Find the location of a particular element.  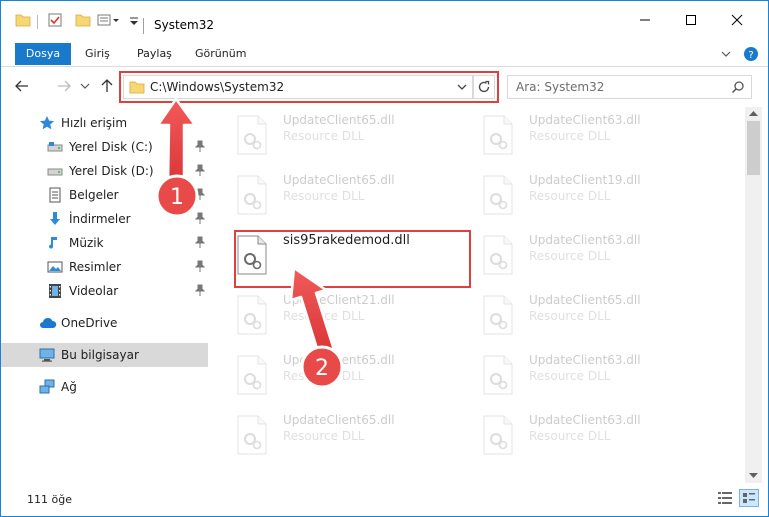

forward-button is located at coordinates (64, 86).